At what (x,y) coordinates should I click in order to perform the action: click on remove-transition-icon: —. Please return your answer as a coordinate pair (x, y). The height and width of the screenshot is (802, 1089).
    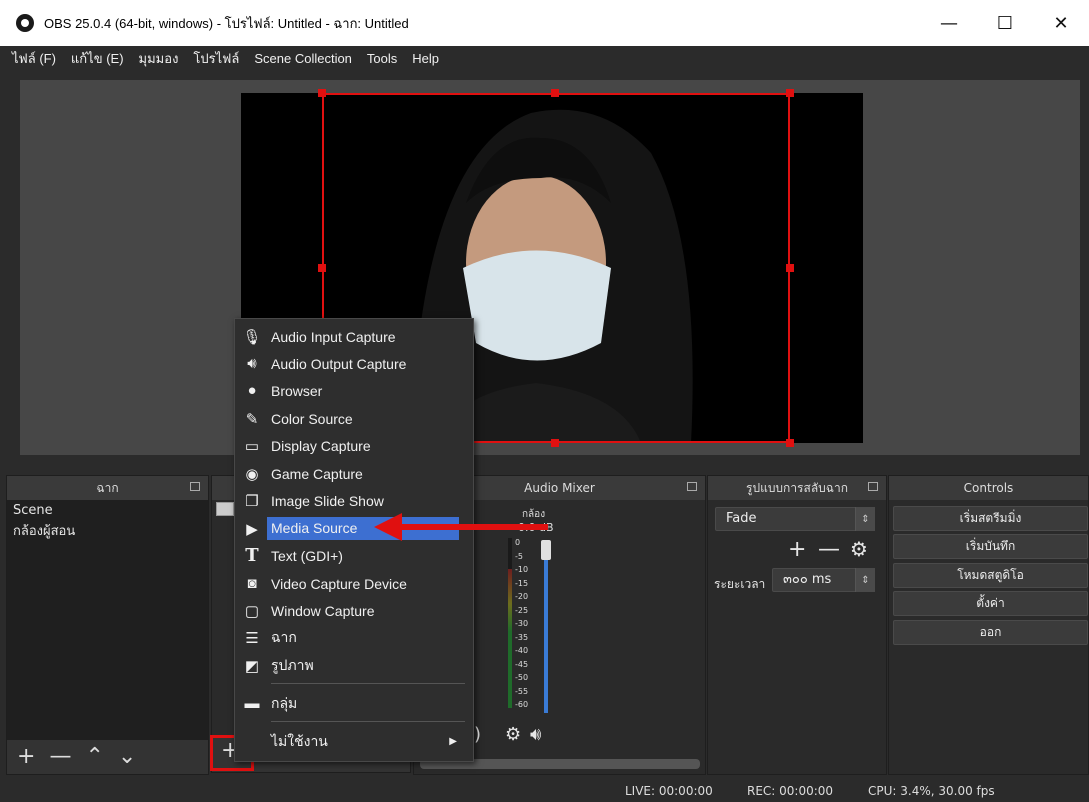
    Looking at the image, I should click on (829, 549).